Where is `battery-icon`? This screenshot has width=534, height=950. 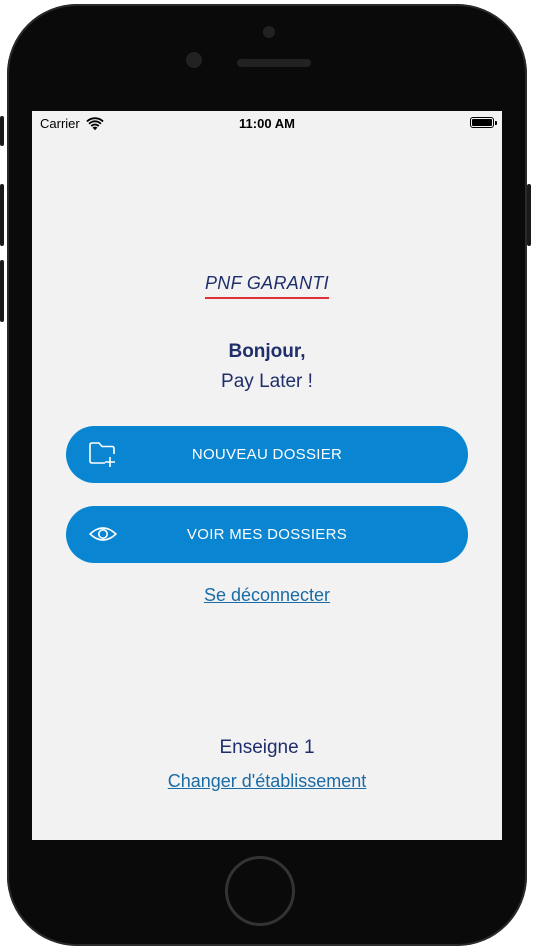 battery-icon is located at coordinates (483, 122).